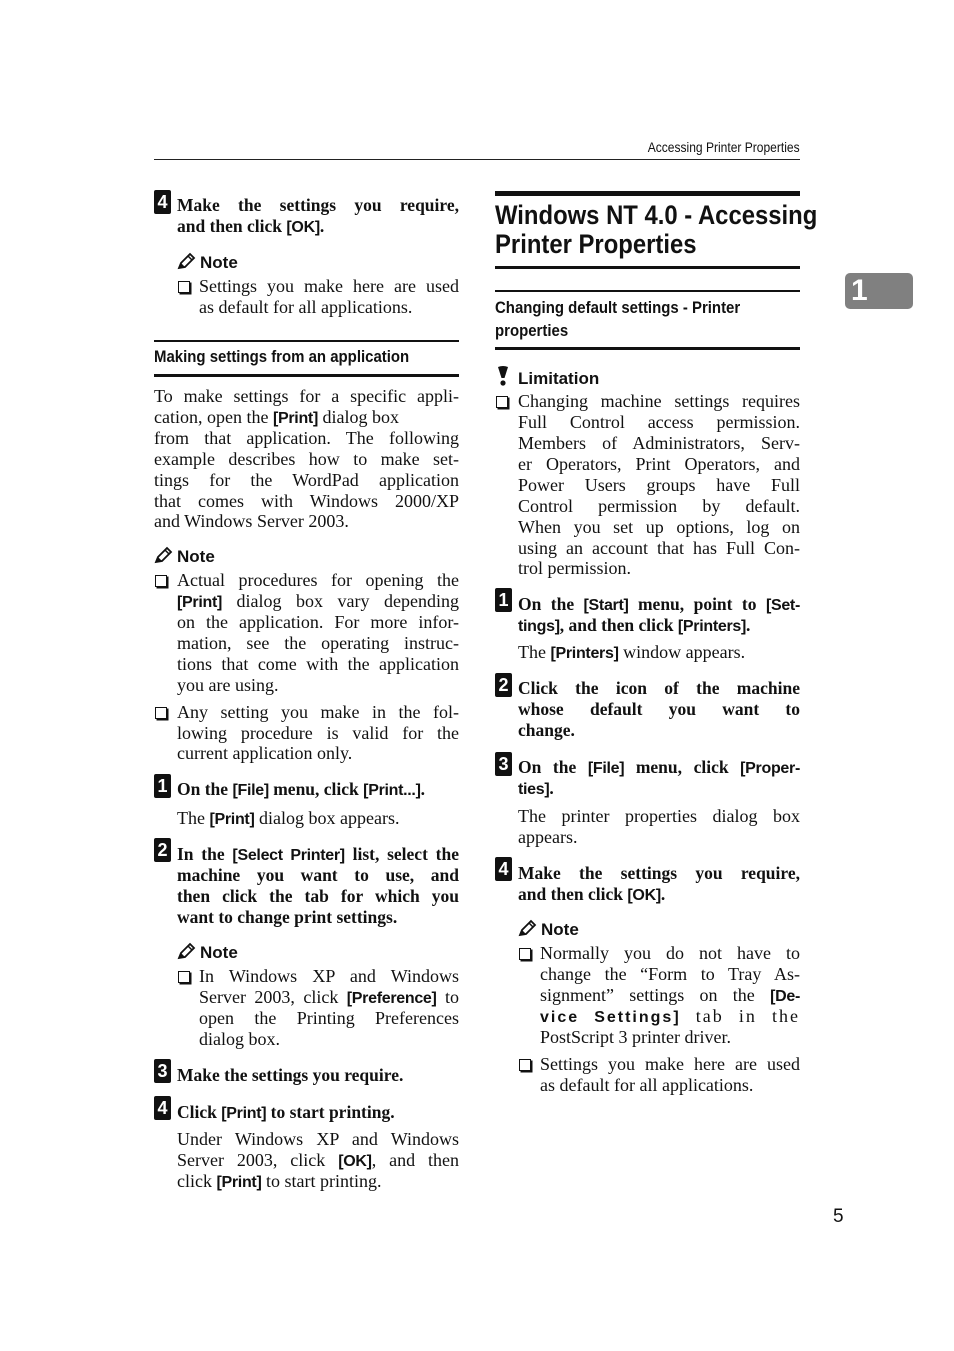 The image size is (954, 1351). I want to click on ui-label-preference: [Preference], so click(391, 998).